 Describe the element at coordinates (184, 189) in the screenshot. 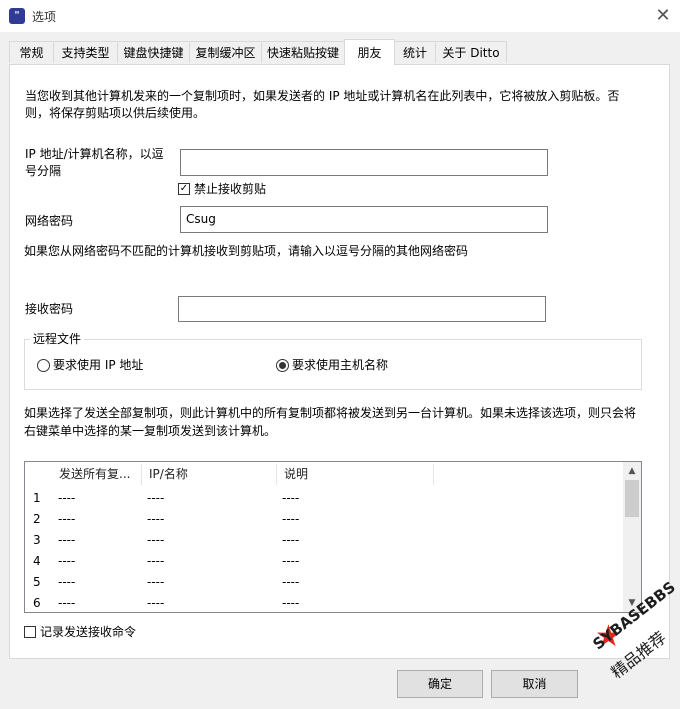

I see `disable-receive-checkbox: ✓` at that location.